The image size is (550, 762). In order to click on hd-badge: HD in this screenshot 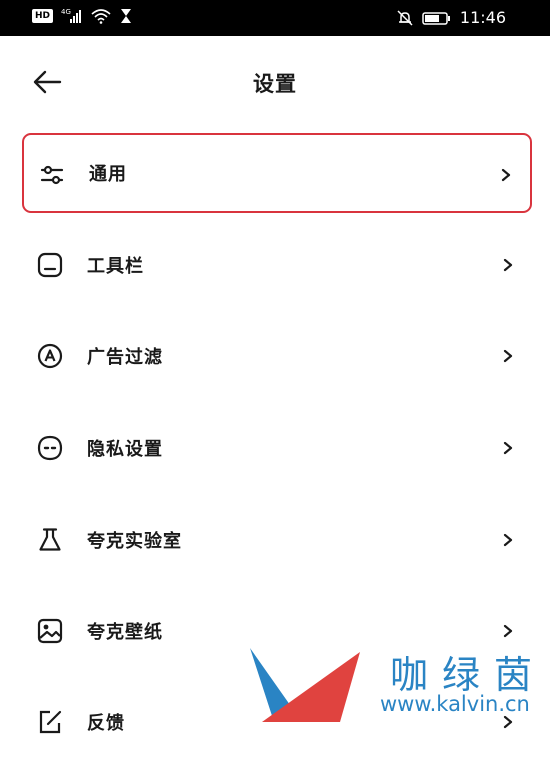, I will do `click(43, 16)`.